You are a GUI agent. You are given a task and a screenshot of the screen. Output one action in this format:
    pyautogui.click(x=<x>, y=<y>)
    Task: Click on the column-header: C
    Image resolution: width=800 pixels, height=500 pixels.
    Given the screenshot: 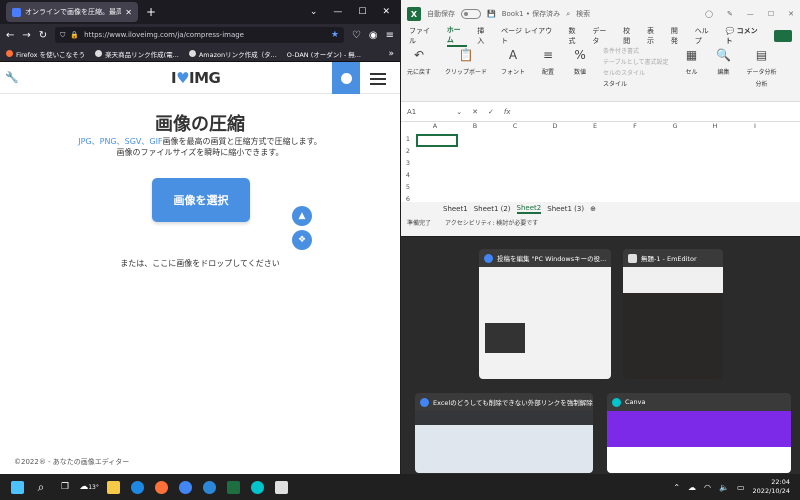 What is the action you would take?
    pyautogui.click(x=515, y=127)
    